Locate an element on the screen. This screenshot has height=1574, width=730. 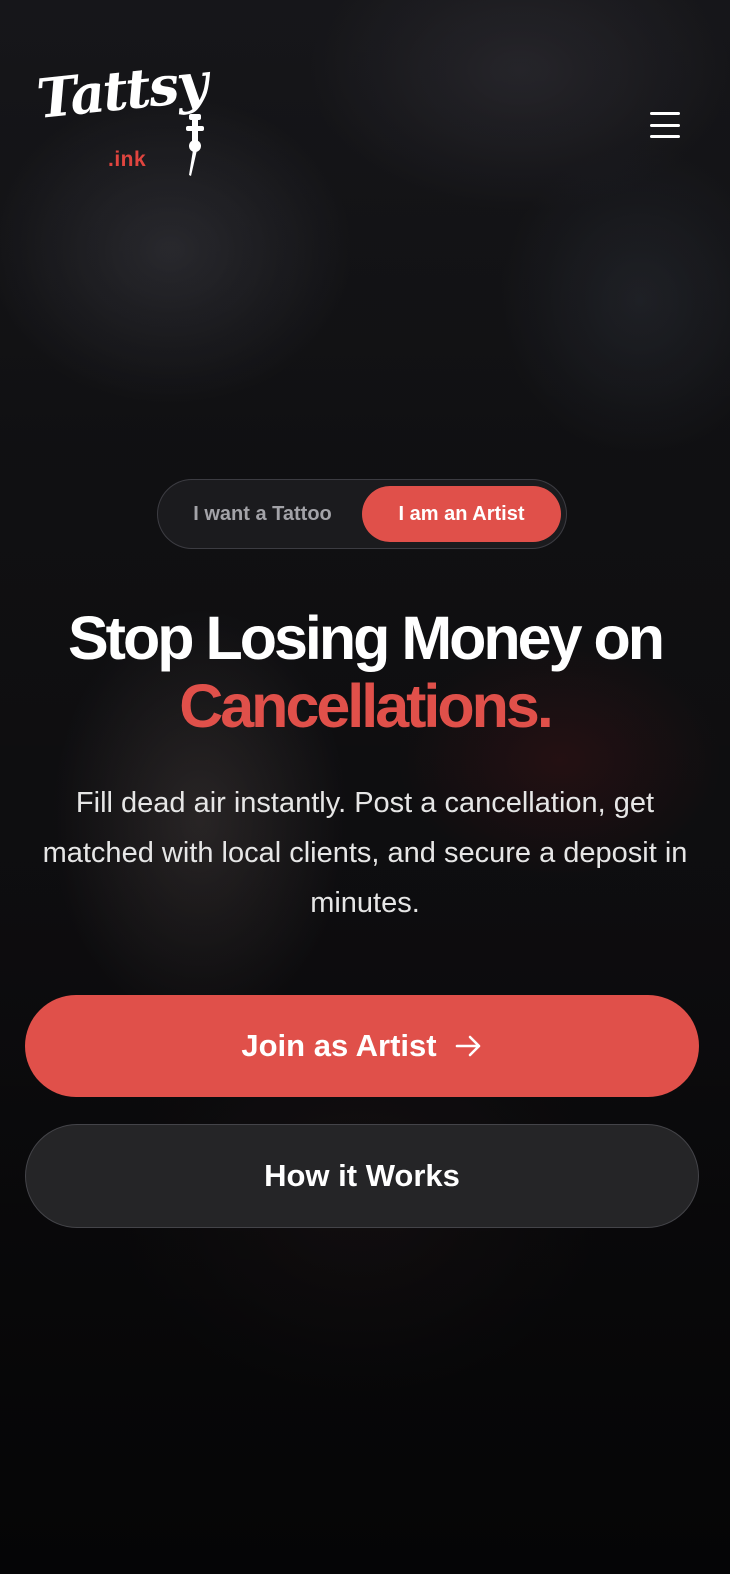
tattoo-machine-icon is located at coordinates (195, 145).